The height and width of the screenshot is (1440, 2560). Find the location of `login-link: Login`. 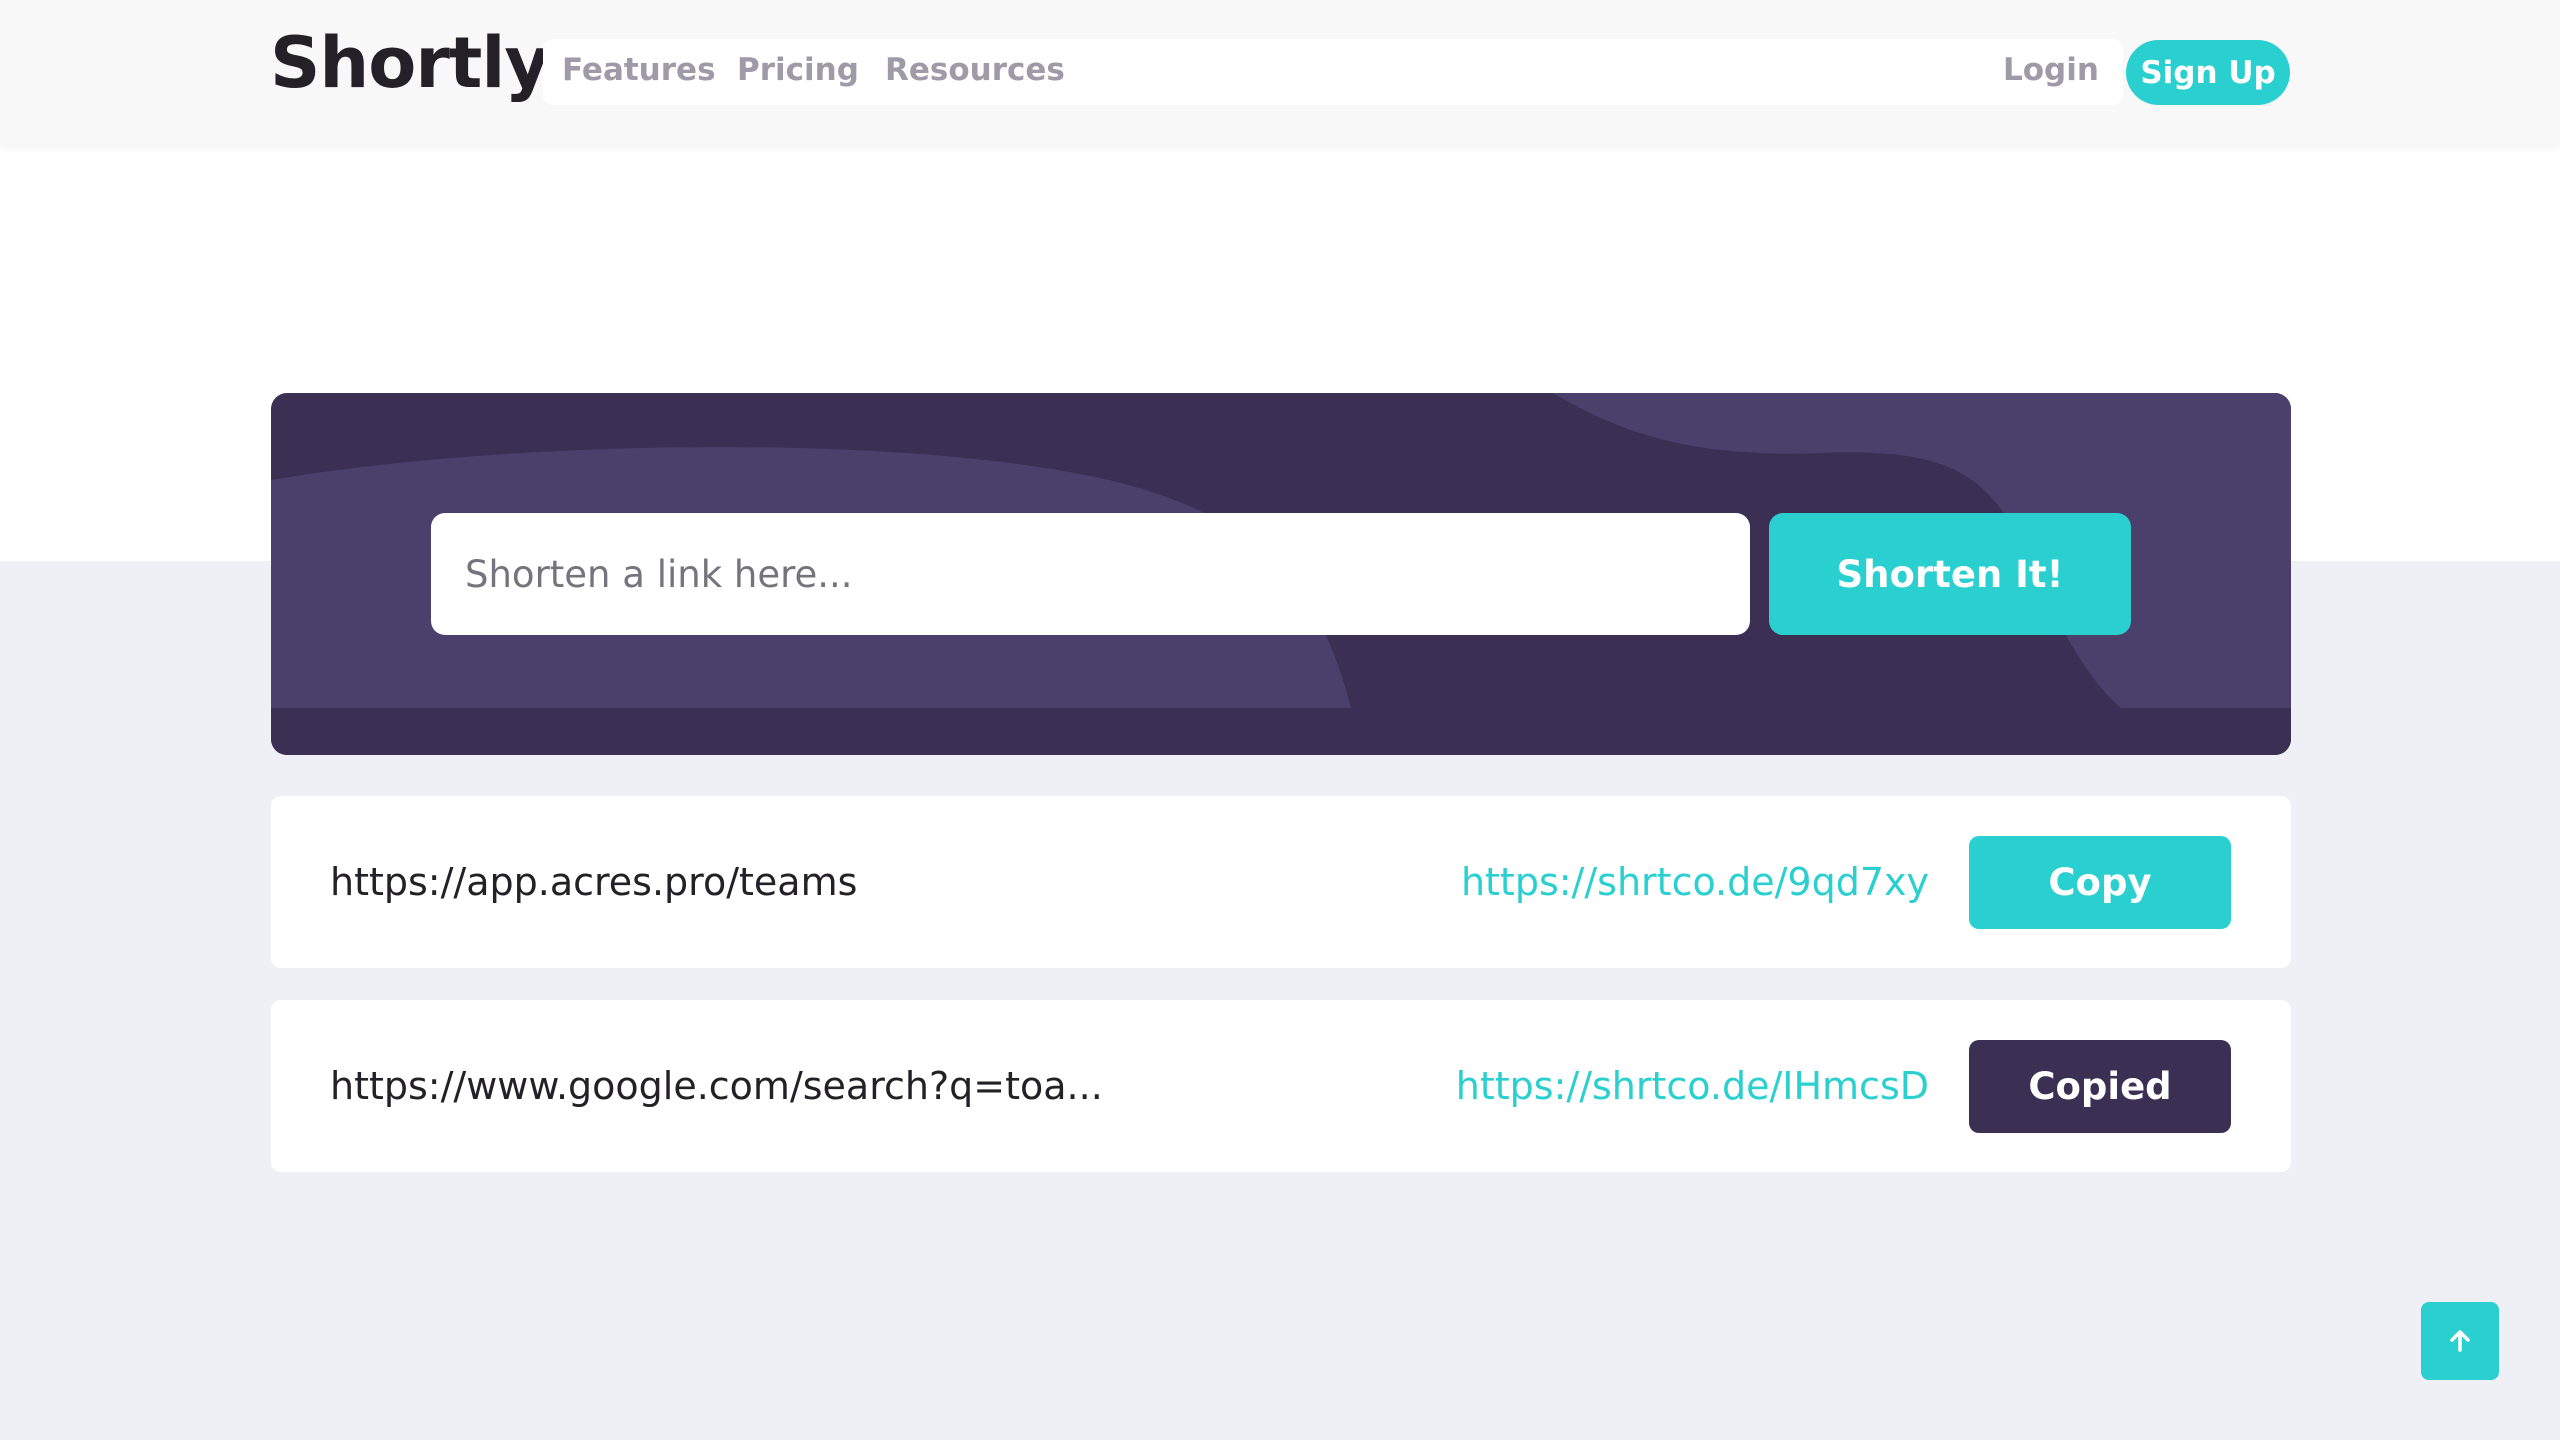

login-link: Login is located at coordinates (2051, 70).